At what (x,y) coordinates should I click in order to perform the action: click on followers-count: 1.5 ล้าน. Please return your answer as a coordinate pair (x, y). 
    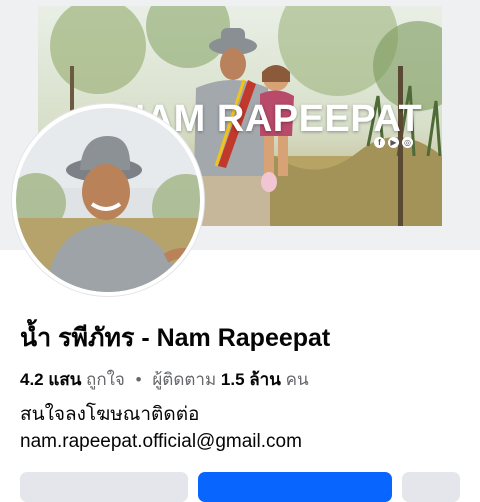
    Looking at the image, I should click on (251, 379).